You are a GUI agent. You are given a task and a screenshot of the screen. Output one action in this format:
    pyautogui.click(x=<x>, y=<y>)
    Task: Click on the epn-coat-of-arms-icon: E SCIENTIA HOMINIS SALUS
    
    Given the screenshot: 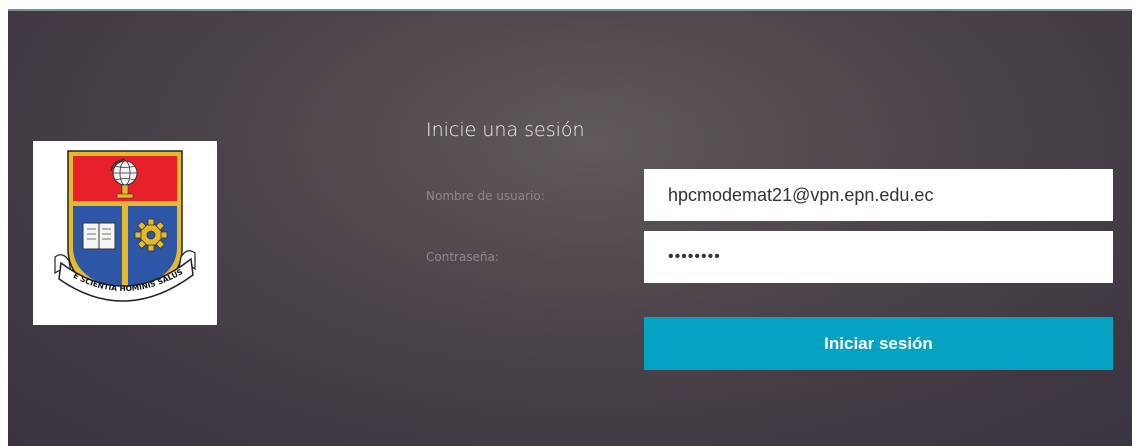 What is the action you would take?
    pyautogui.click(x=125, y=226)
    